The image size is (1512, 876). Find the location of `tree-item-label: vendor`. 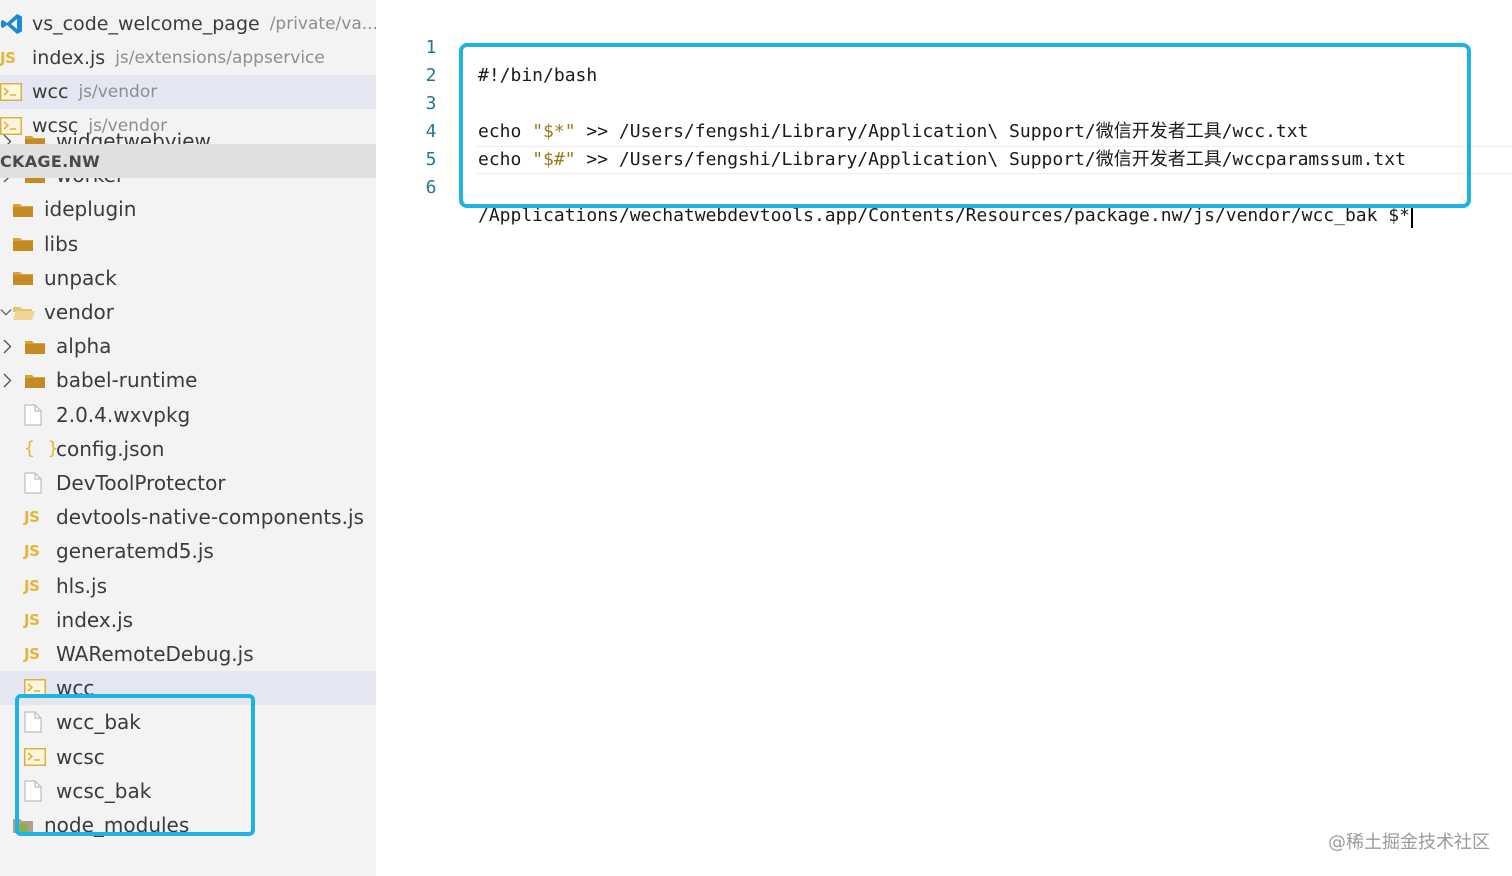

tree-item-label: vendor is located at coordinates (79, 312).